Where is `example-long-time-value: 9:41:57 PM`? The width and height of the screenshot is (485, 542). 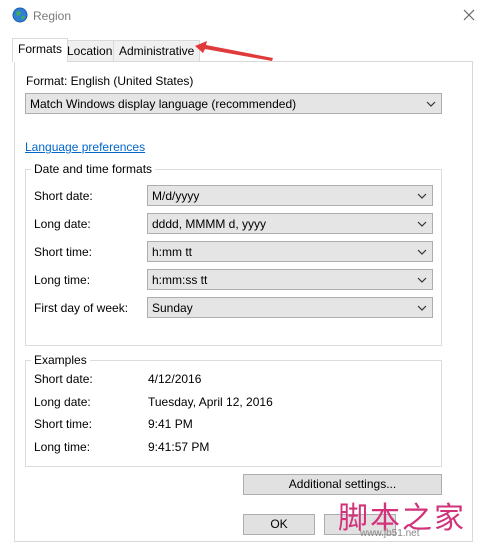
example-long-time-value: 9:41:57 PM is located at coordinates (179, 447).